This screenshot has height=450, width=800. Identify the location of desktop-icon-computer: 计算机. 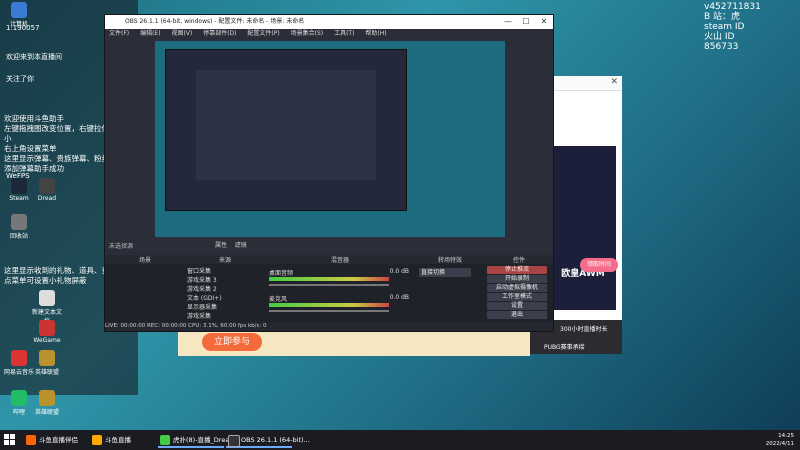
(19, 15).